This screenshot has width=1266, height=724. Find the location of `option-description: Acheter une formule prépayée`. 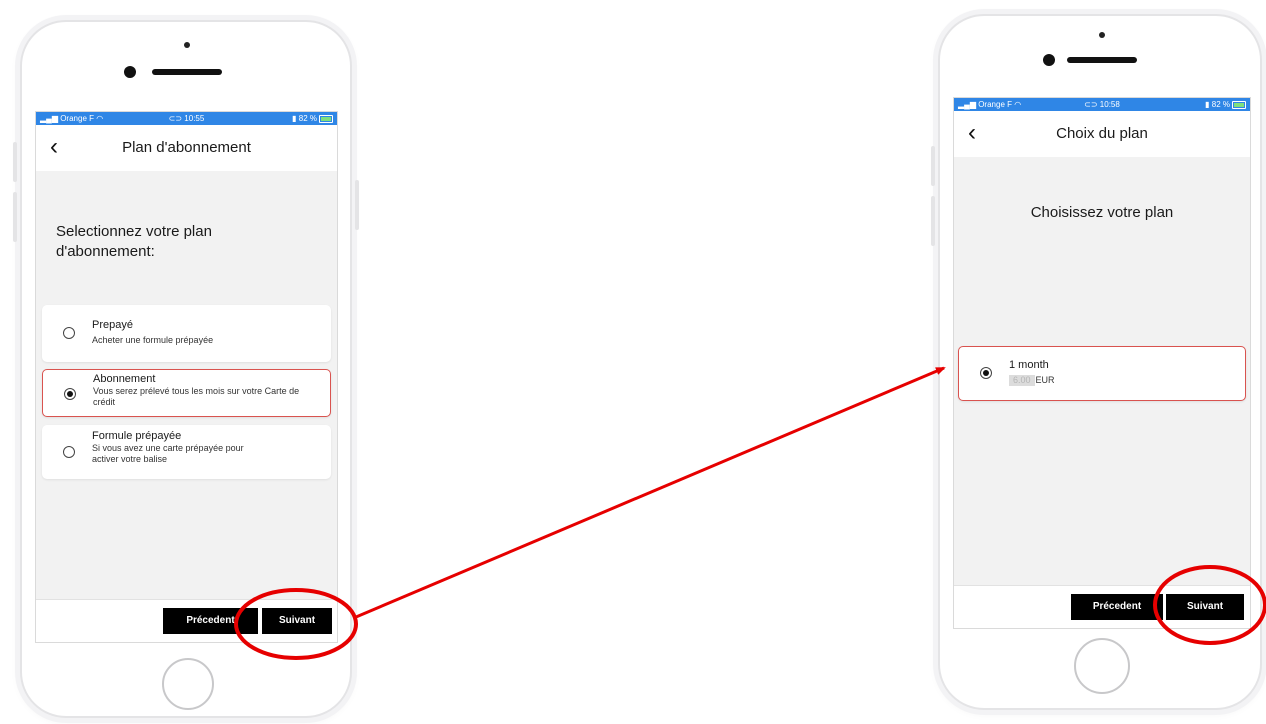

option-description: Acheter une formule prépayée is located at coordinates (153, 340).